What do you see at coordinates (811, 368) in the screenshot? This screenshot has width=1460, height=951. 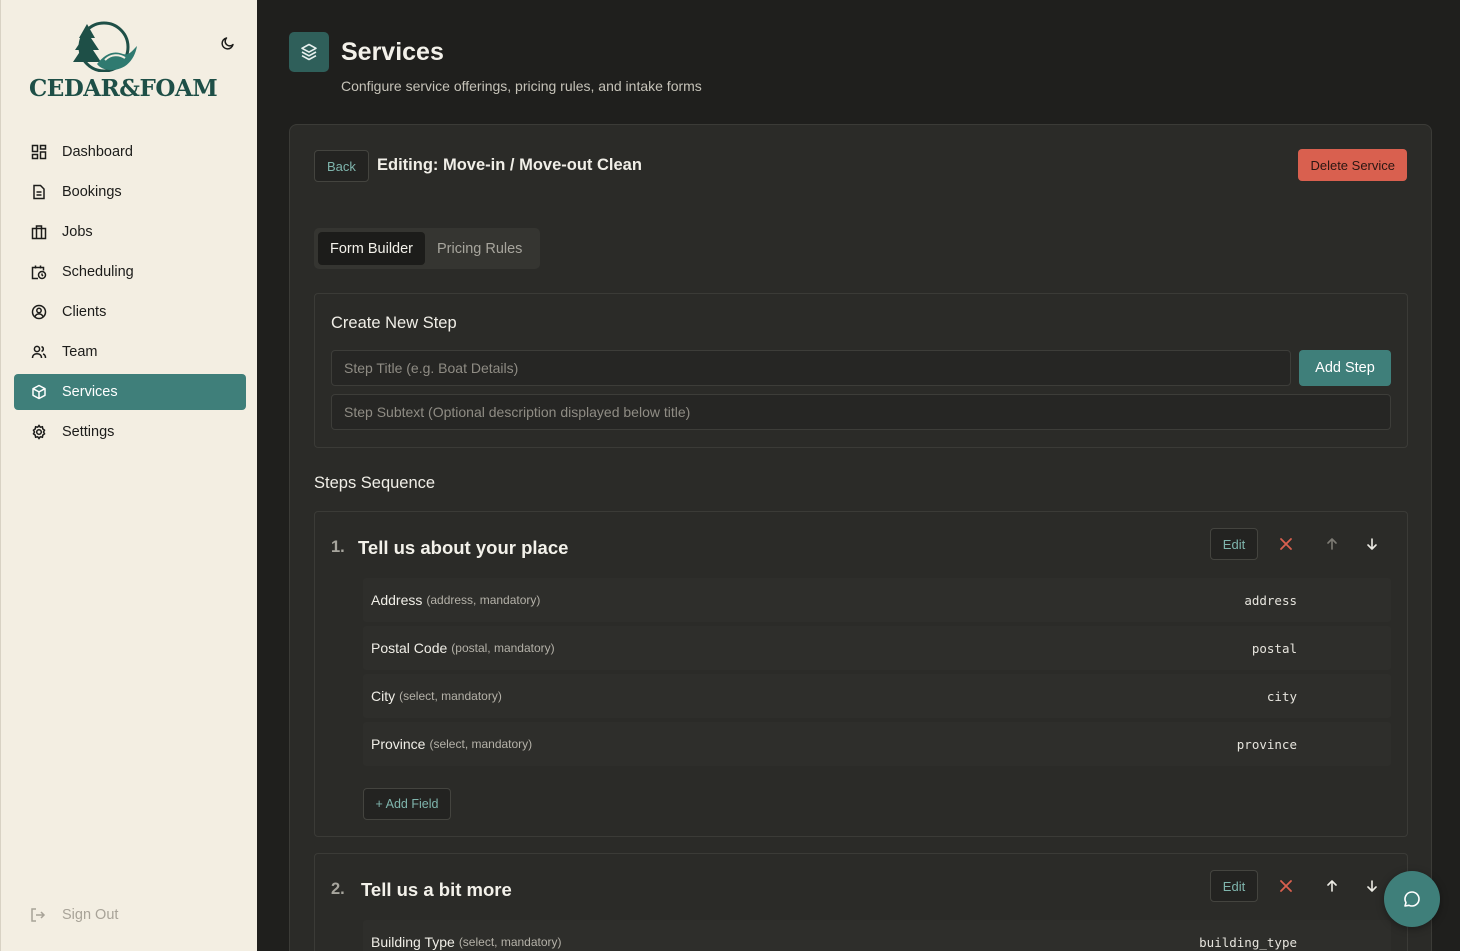 I see `step-title-input: Step Title (e.g. Boat Details)` at bounding box center [811, 368].